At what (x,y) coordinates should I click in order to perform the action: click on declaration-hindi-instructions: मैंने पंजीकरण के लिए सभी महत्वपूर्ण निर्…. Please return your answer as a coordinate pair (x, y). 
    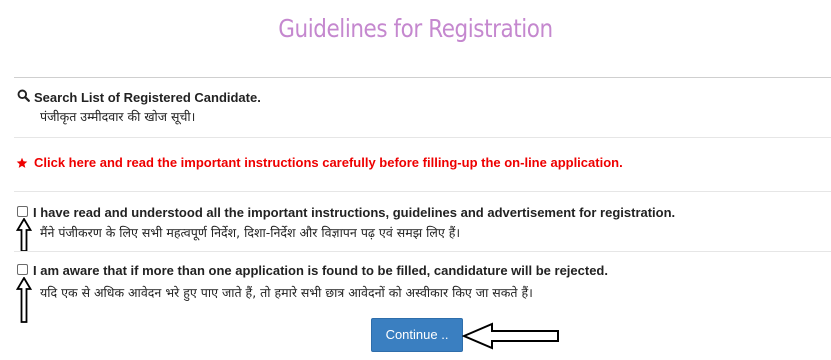
    Looking at the image, I should click on (250, 232).